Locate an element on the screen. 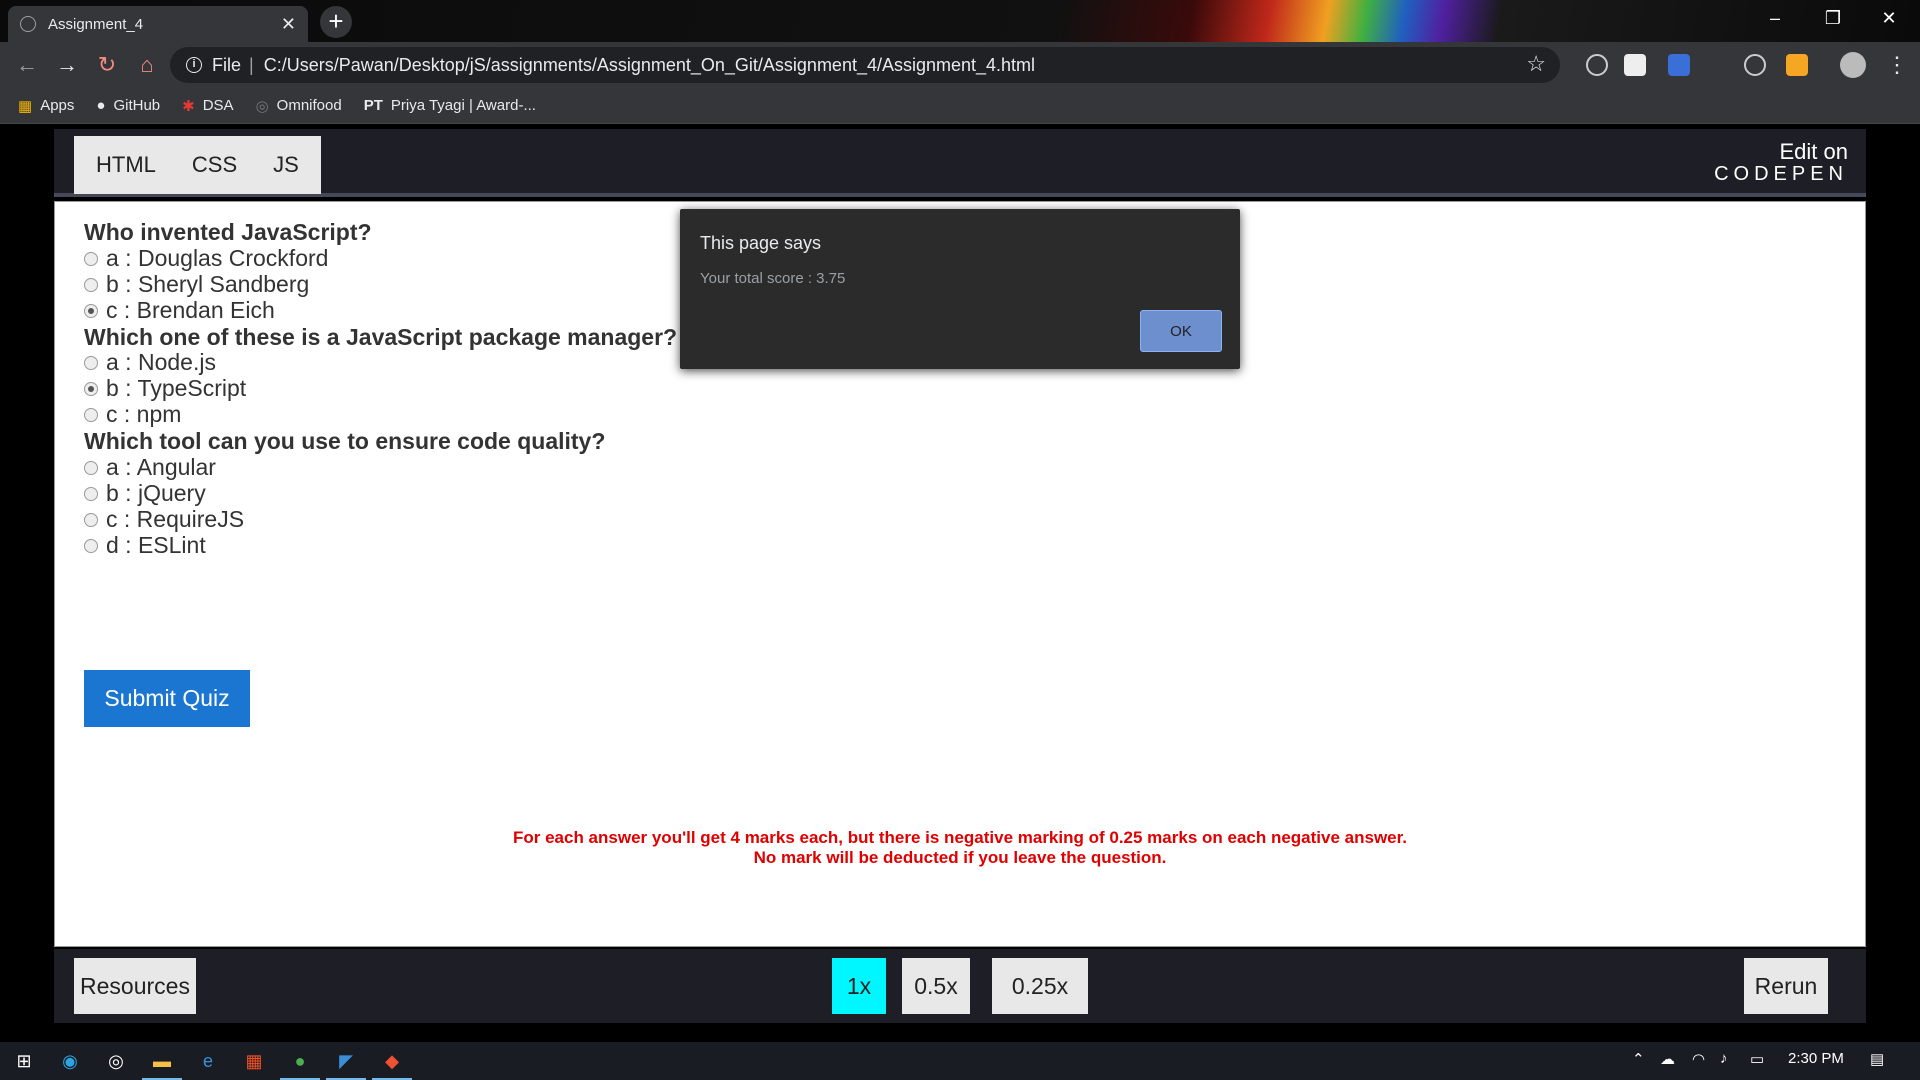 This screenshot has width=1920, height=1080. codepen-header: HTML CSS JS Edit on CODEPEN is located at coordinates (960, 163).